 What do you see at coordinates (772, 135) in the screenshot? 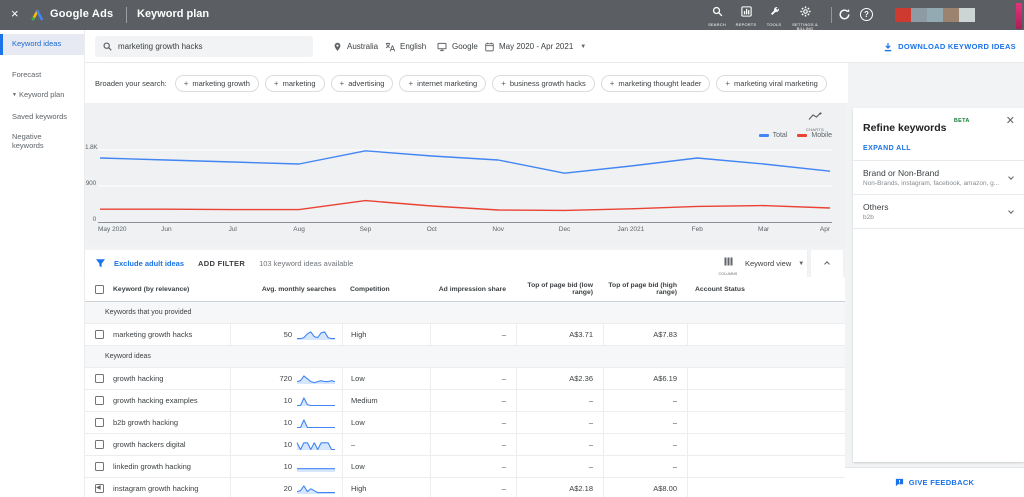
I see `legend-item-total: Total` at bounding box center [772, 135].